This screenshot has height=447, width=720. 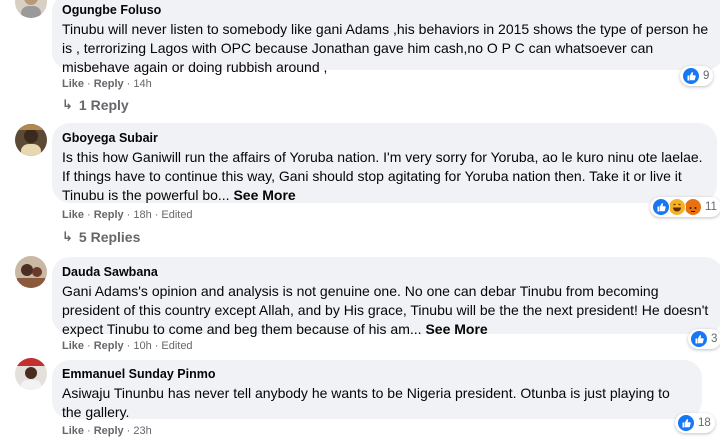 What do you see at coordinates (677, 207) in the screenshot?
I see `haha-icon` at bounding box center [677, 207].